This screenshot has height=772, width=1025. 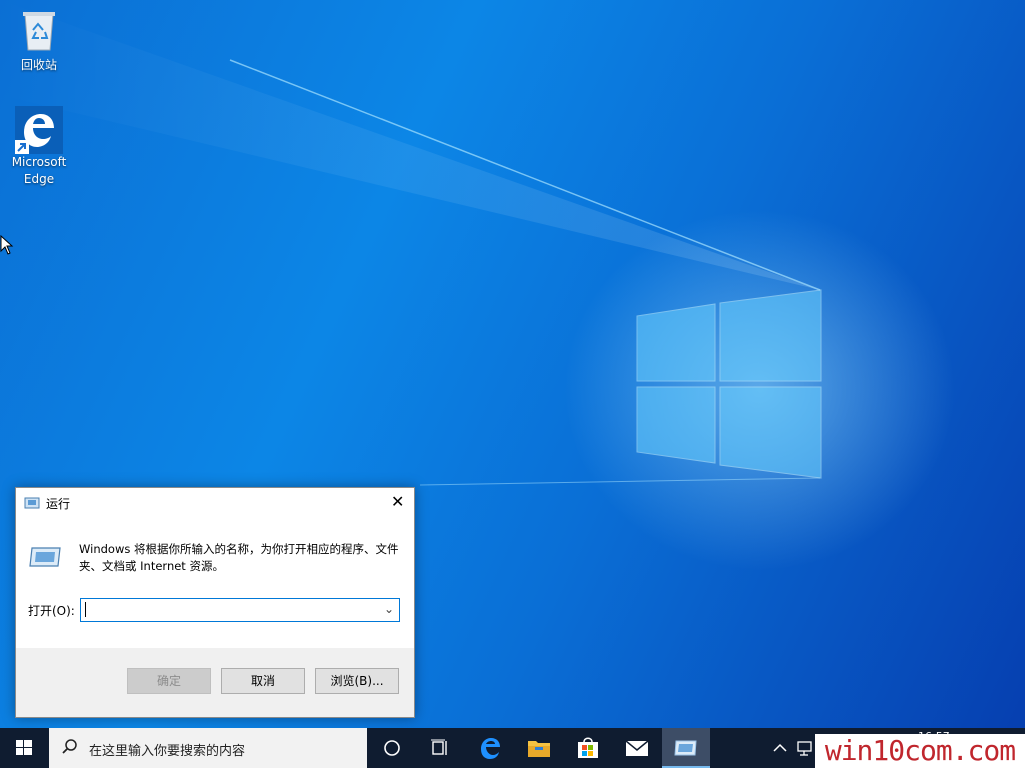 I want to click on text-caret, so click(x=85, y=609).